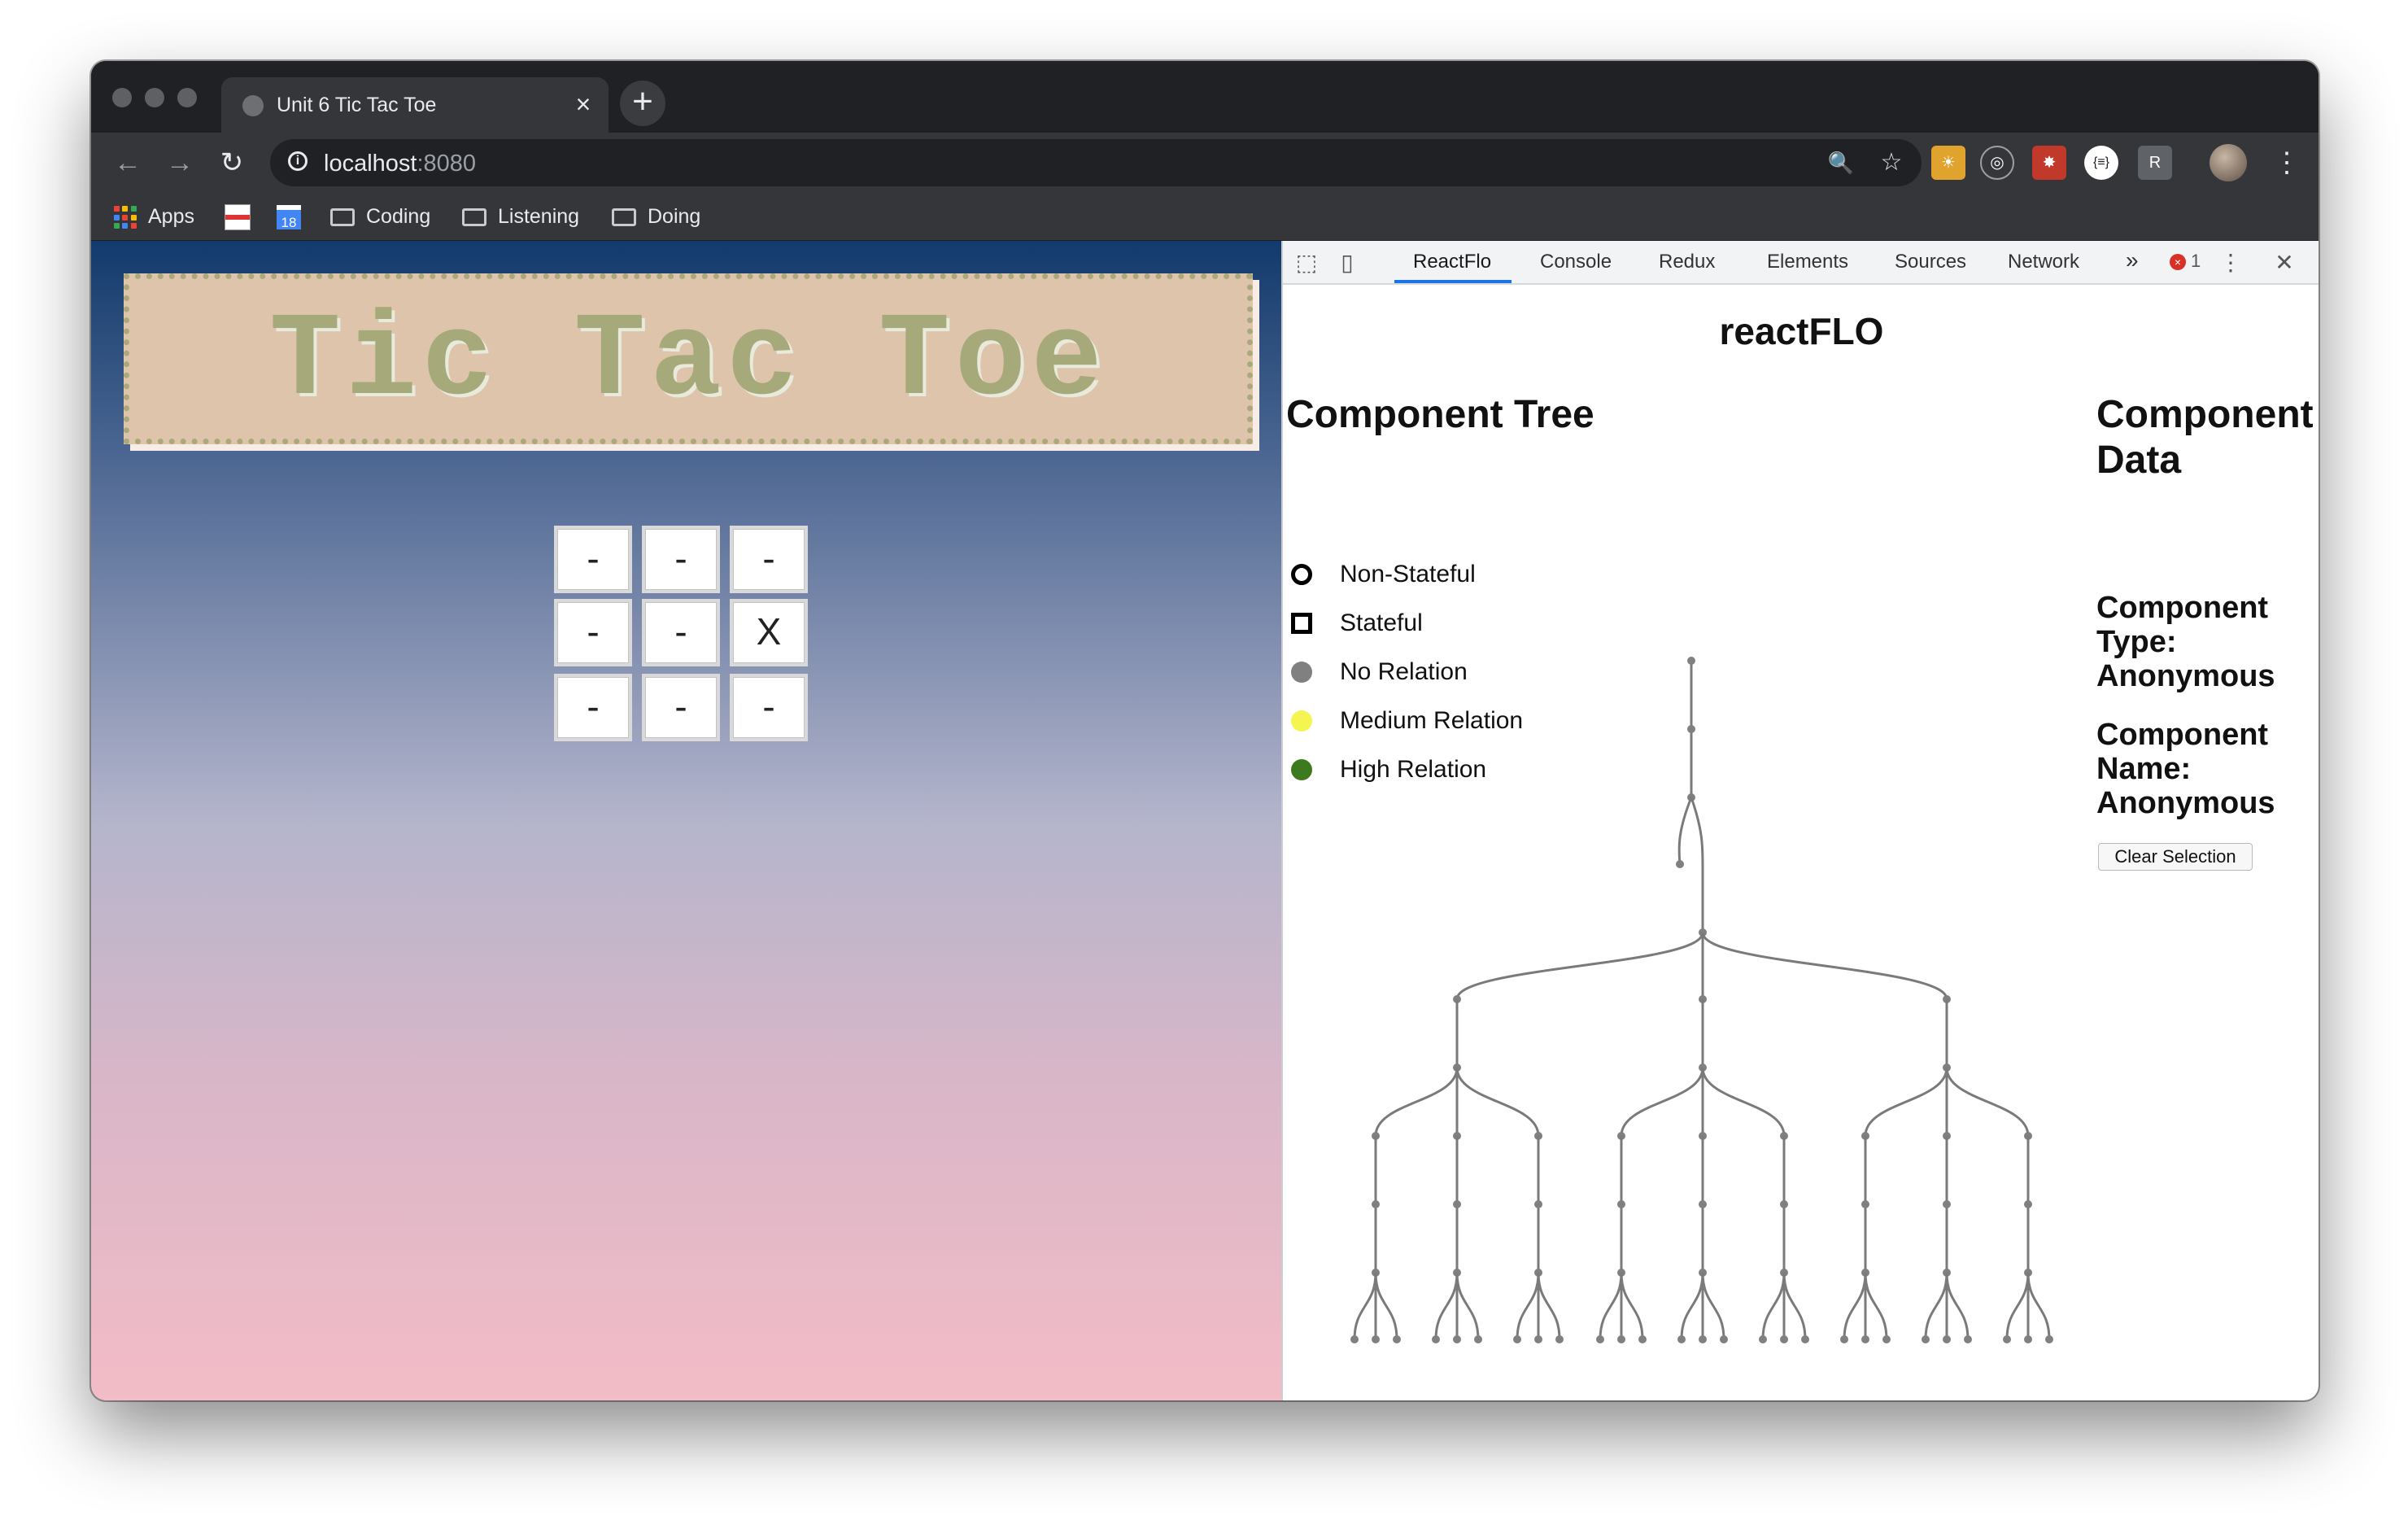  I want to click on browser-tab: Unit 6 Tic Tac Toe ×, so click(415, 105).